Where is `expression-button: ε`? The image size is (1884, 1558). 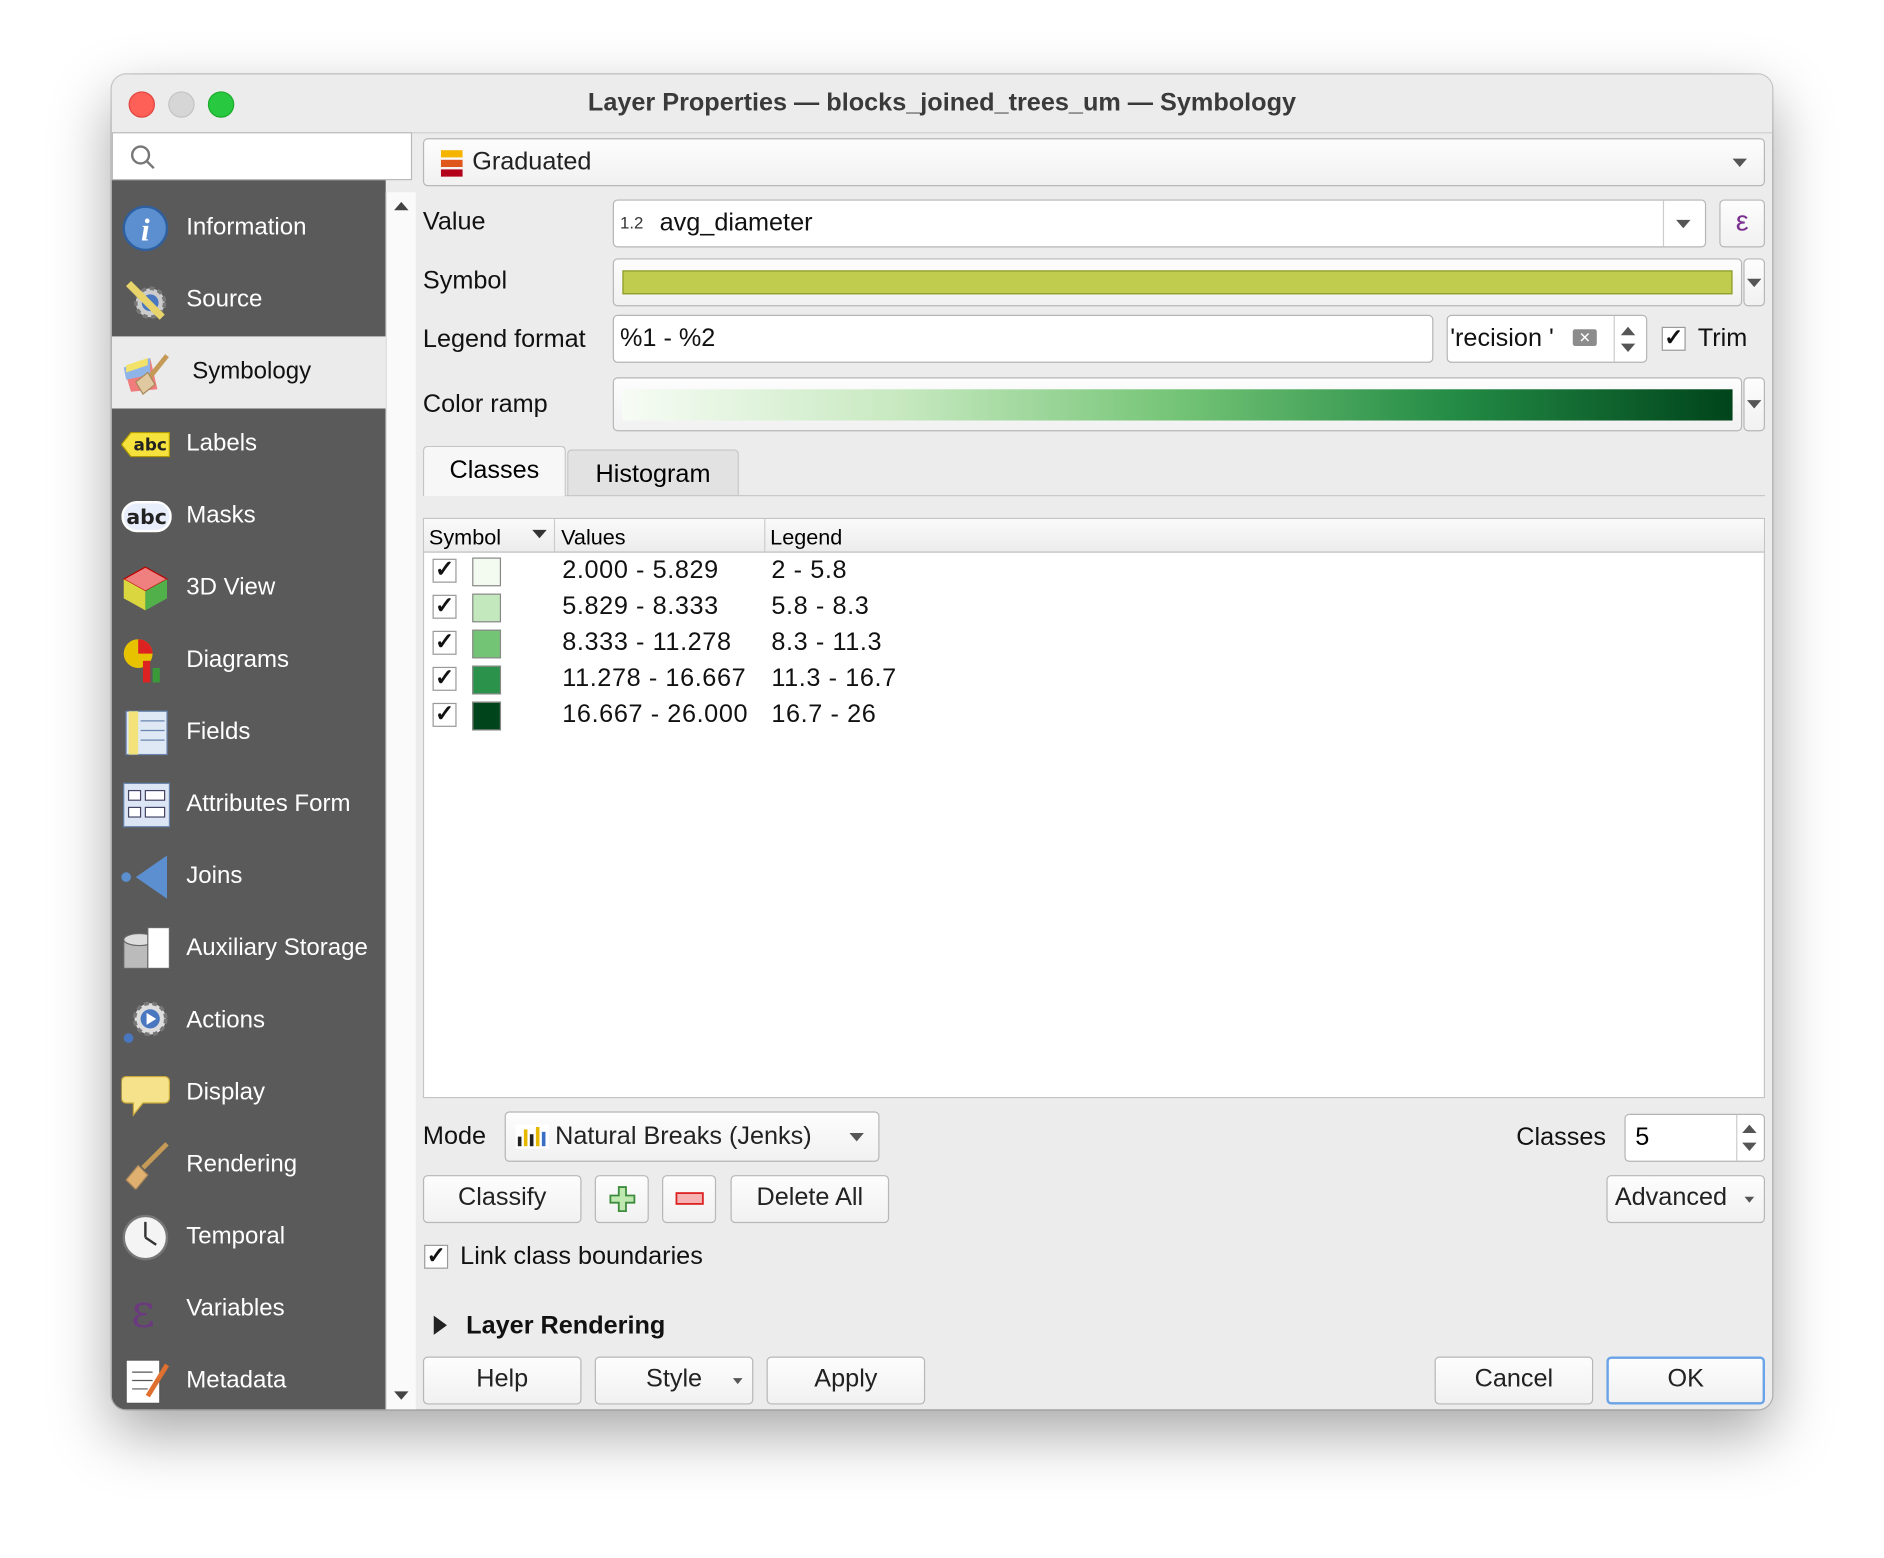 expression-button: ε is located at coordinates (1742, 223).